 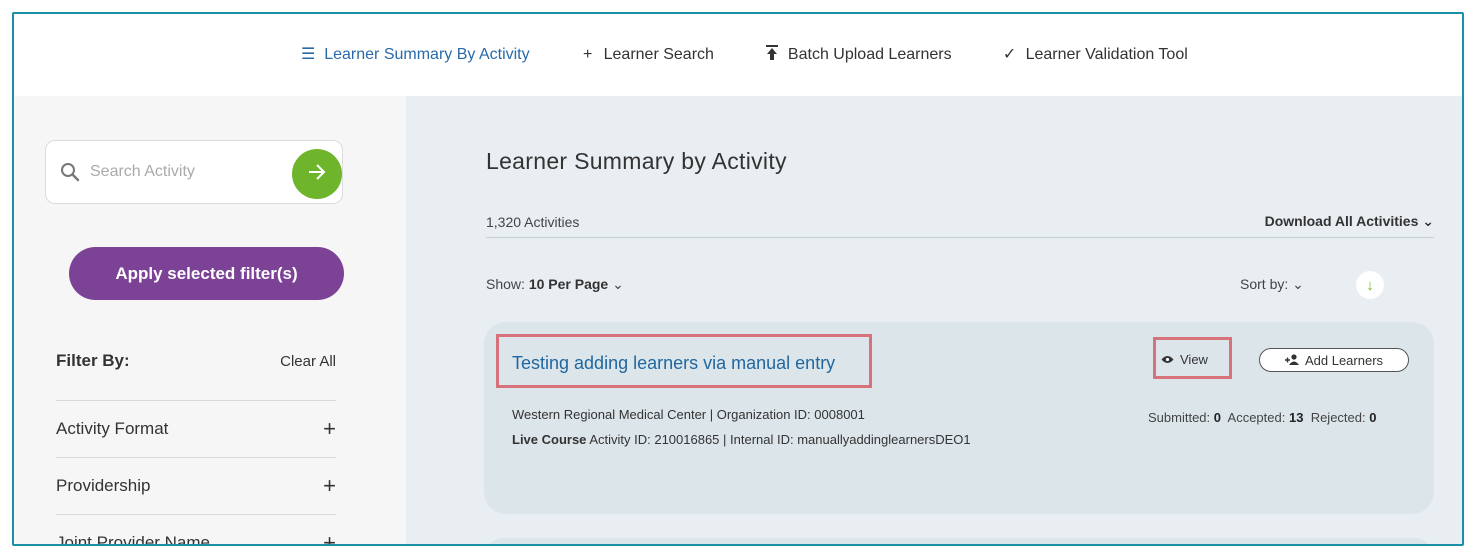 I want to click on sort-by-dropdown: Sort by: ⌄, so click(x=1272, y=284).